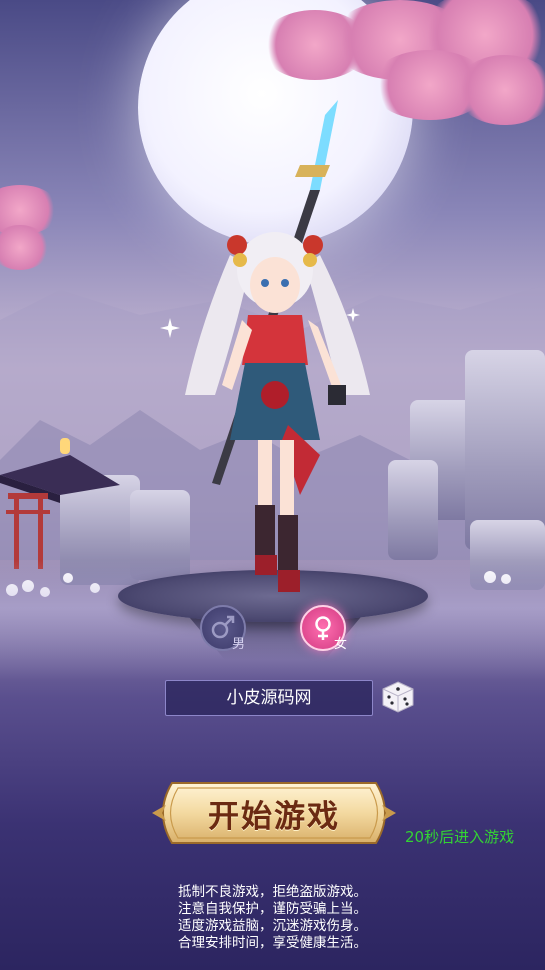 The image size is (545, 970). What do you see at coordinates (500, 90) in the screenshot?
I see `cherry-blossom` at bounding box center [500, 90].